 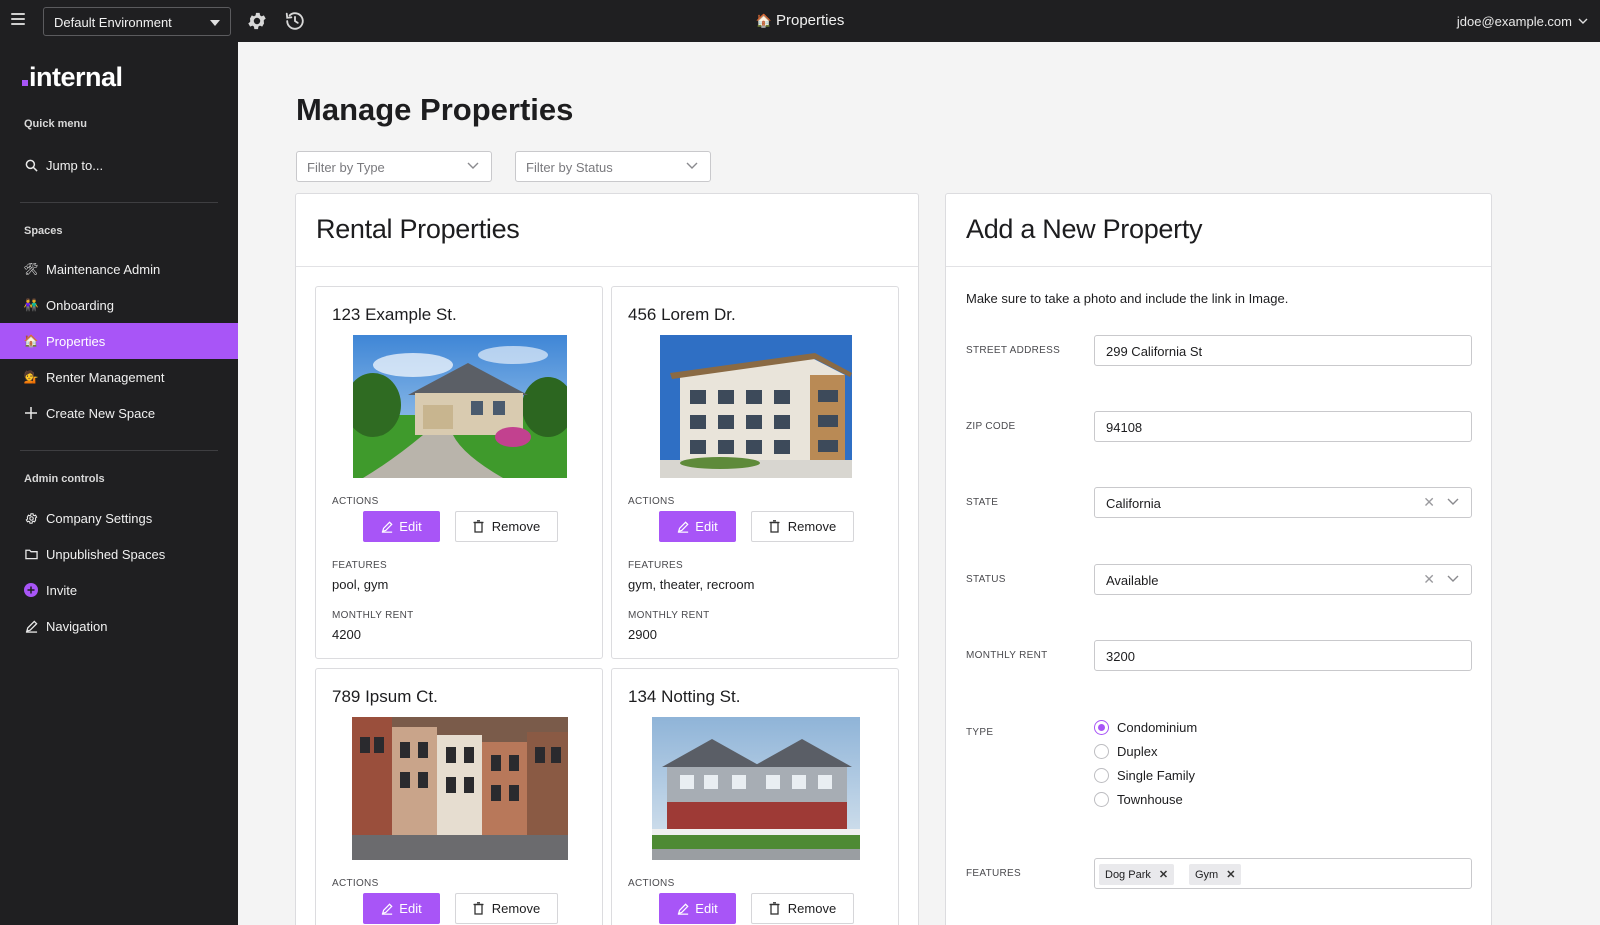 What do you see at coordinates (31, 377) in the screenshot?
I see `person-tipping-hand-emoji-icon: 💁` at bounding box center [31, 377].